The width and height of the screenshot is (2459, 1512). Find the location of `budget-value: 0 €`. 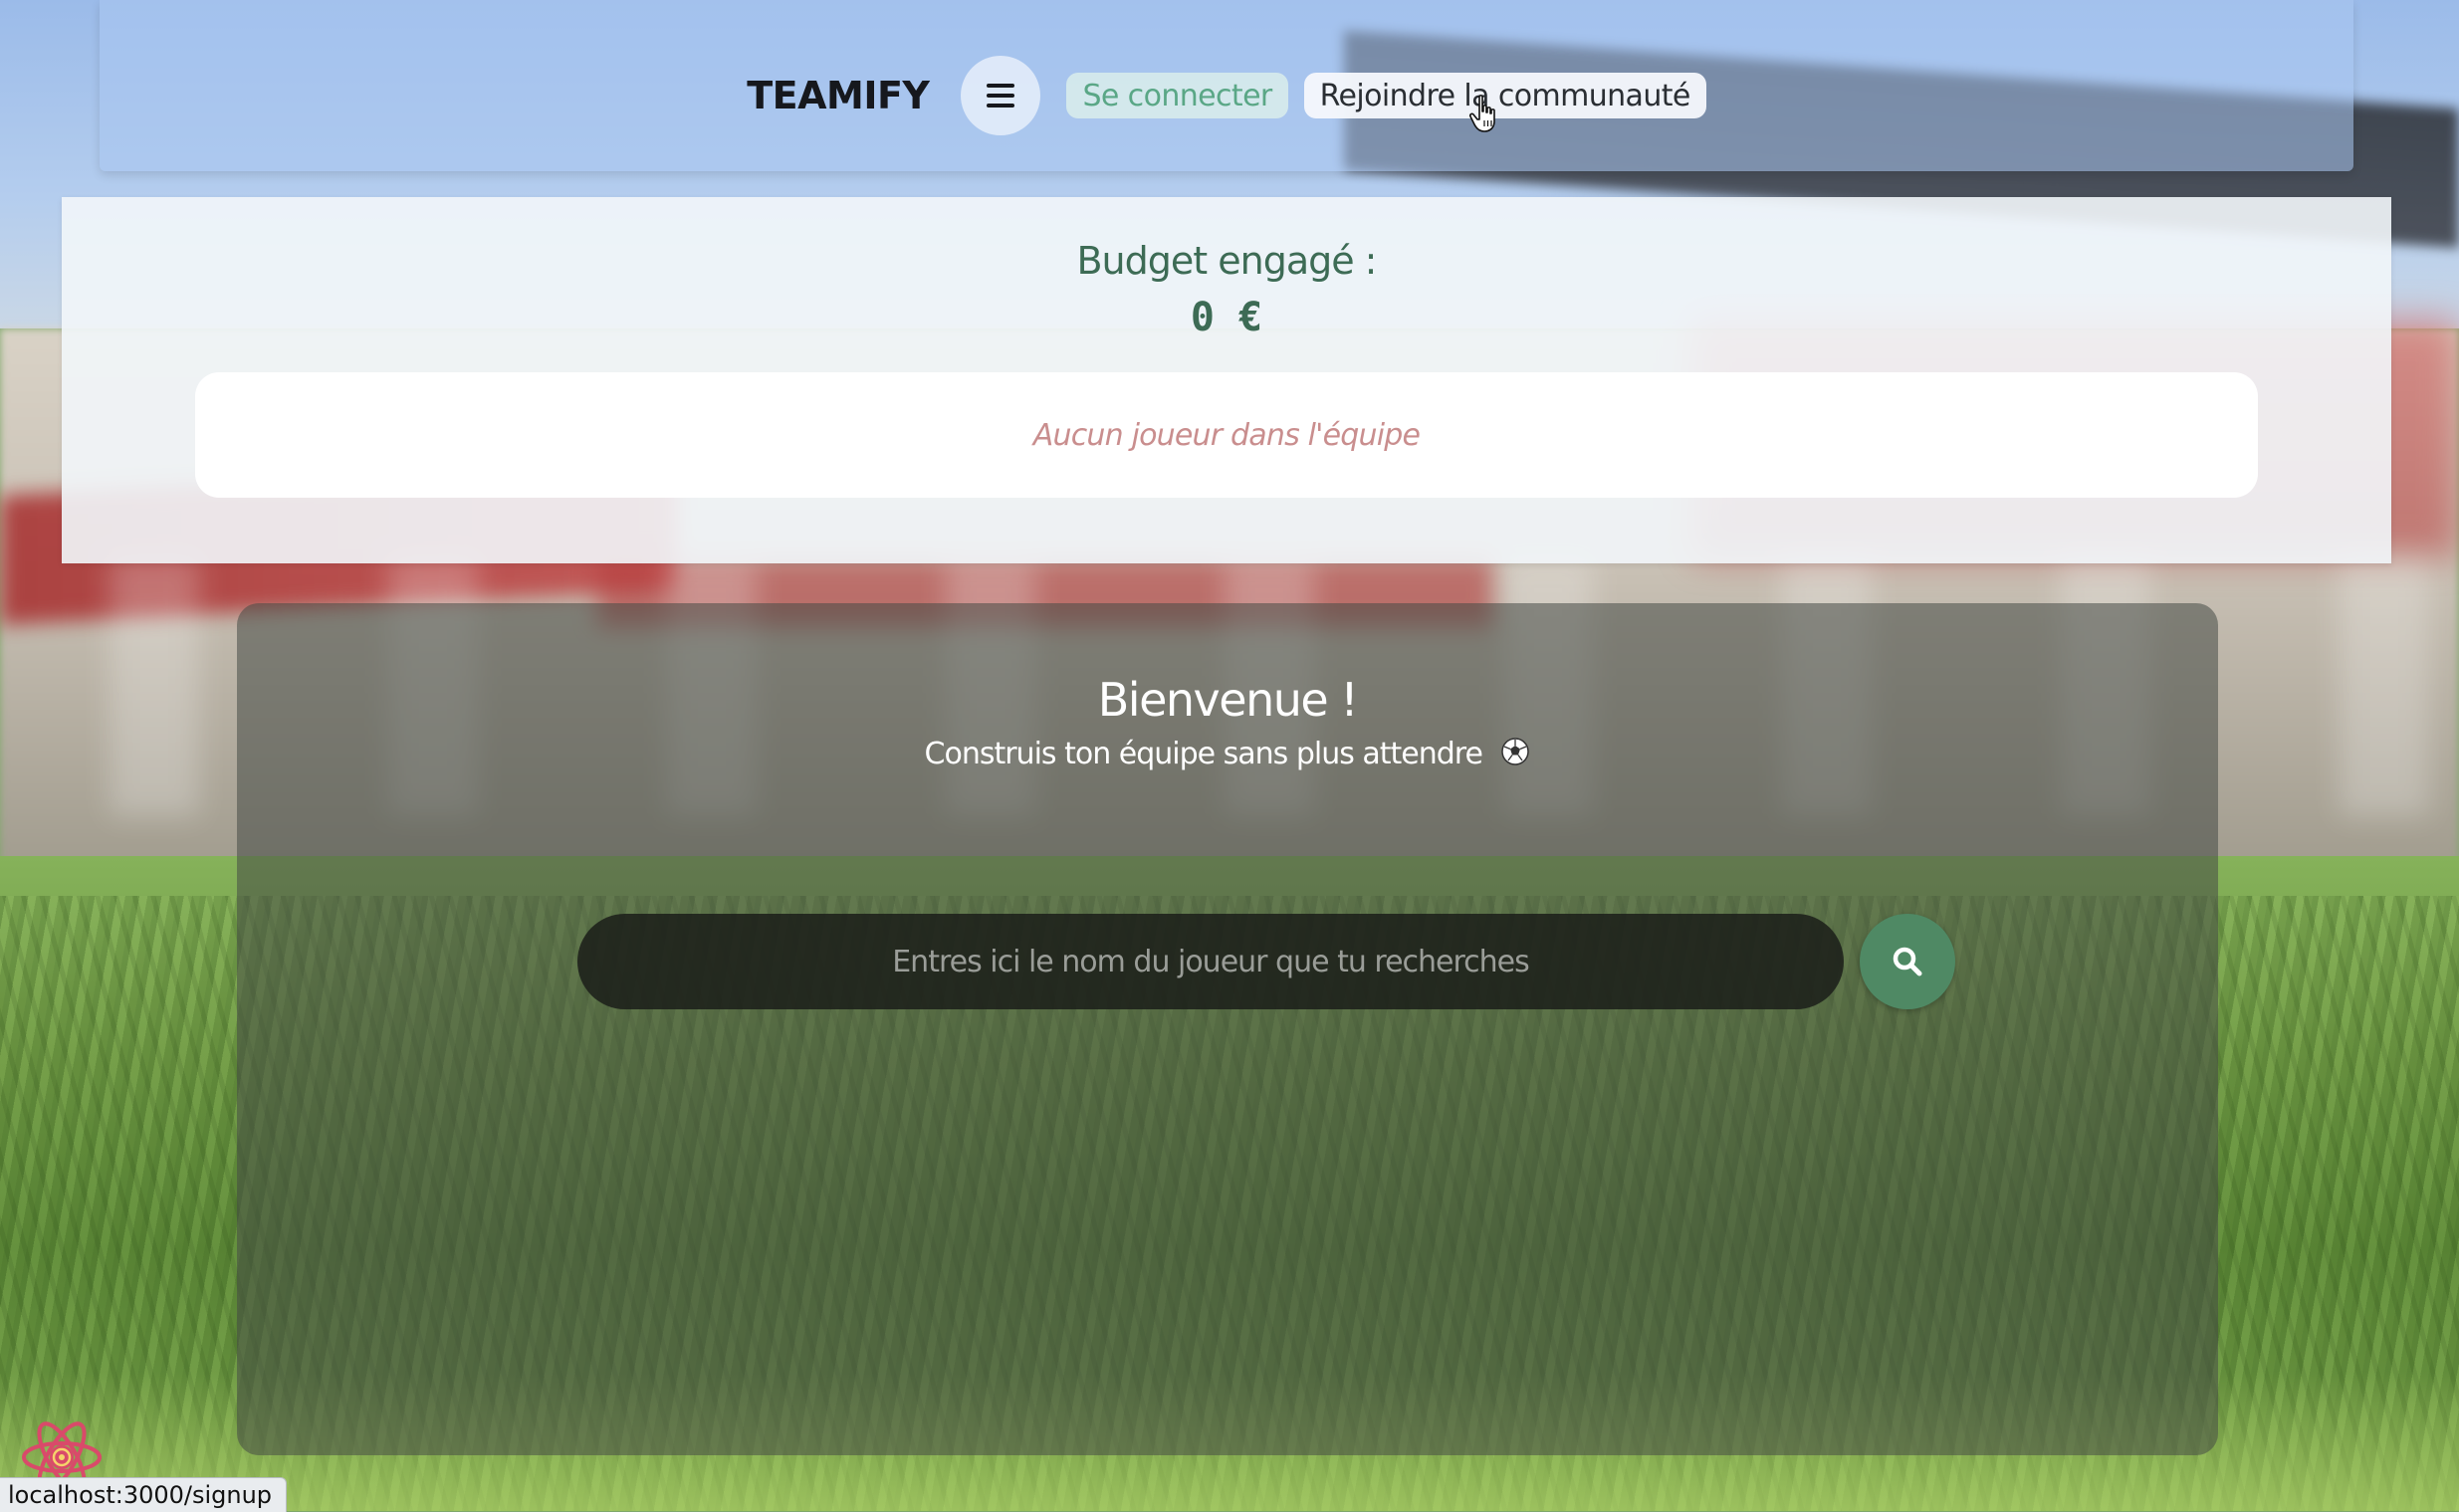

budget-value: 0 € is located at coordinates (1226, 317).